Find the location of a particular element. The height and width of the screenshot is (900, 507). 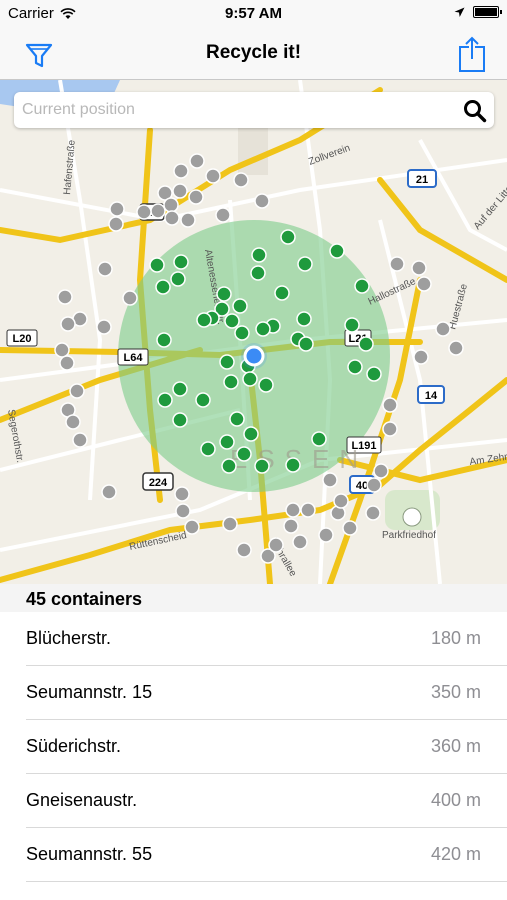

list-item: Süderichstr. 360 m is located at coordinates (266, 747).